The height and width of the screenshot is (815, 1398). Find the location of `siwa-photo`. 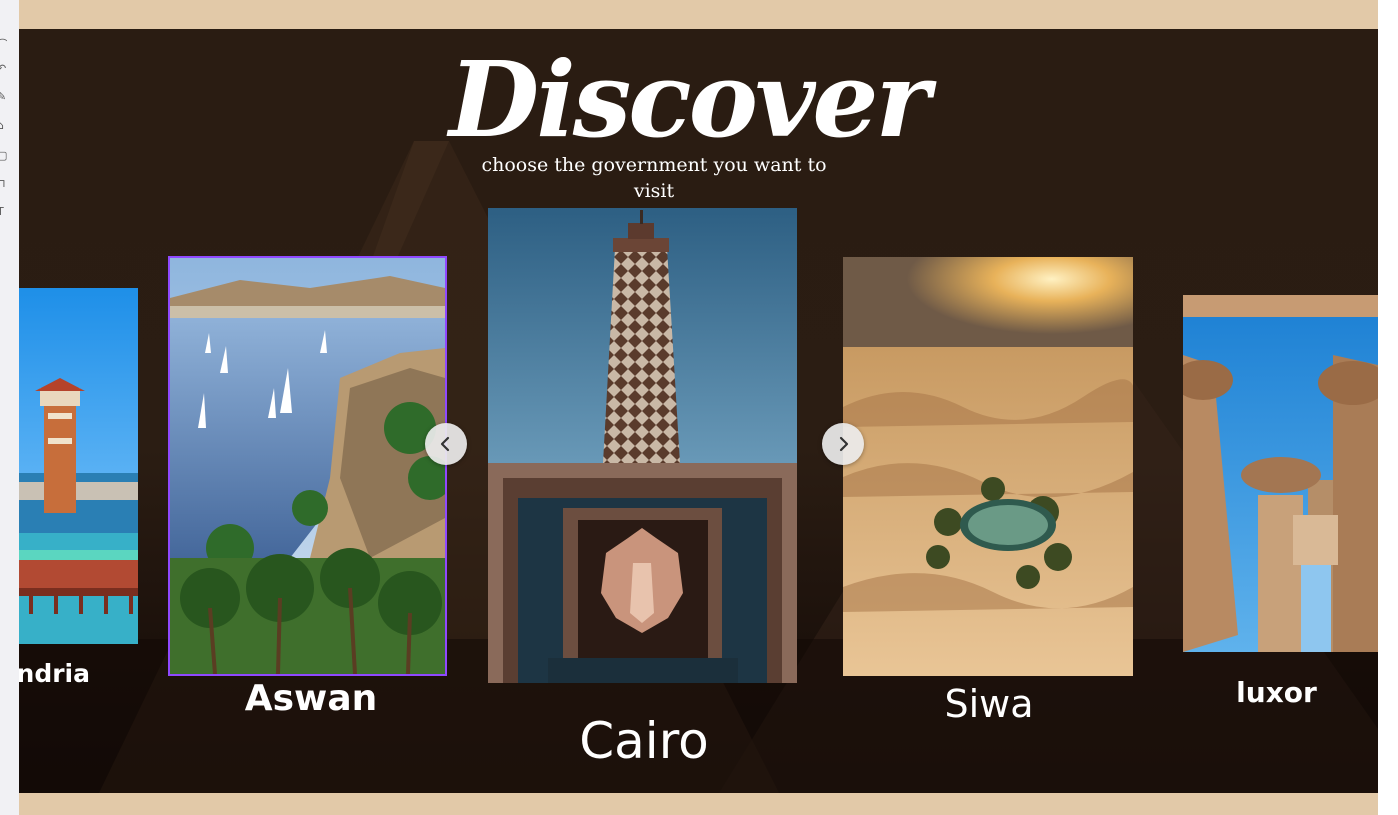

siwa-photo is located at coordinates (988, 466).